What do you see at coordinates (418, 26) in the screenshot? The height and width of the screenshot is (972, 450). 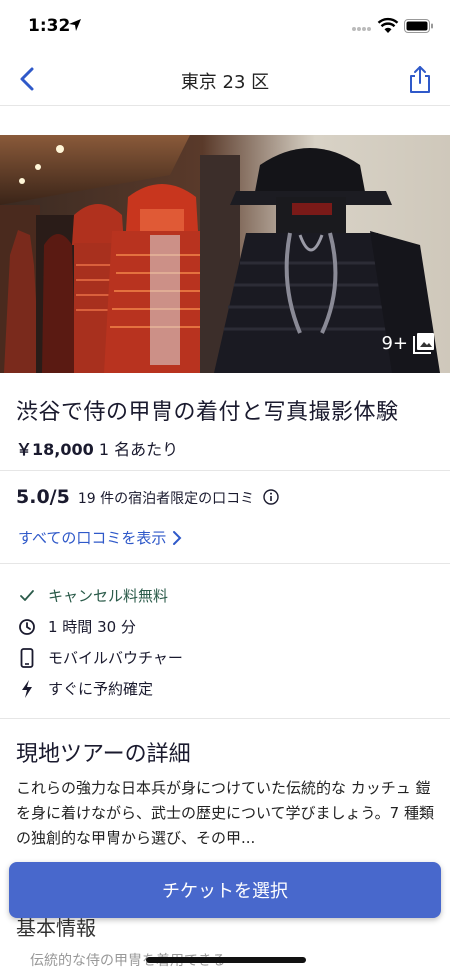 I see `battery-icon` at bounding box center [418, 26].